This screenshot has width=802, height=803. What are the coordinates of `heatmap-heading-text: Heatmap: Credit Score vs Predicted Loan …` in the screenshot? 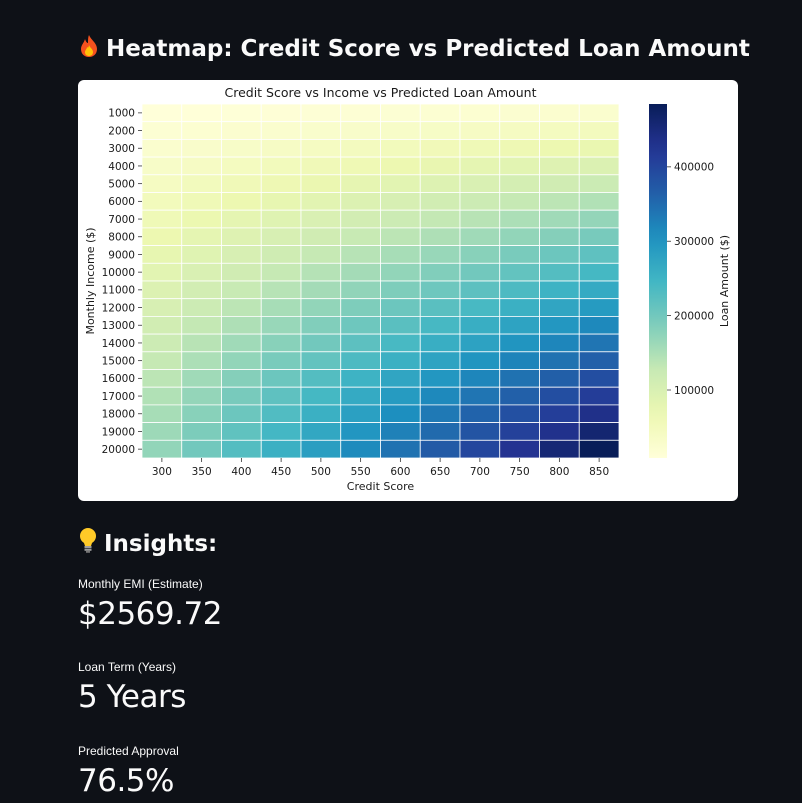 It's located at (428, 49).